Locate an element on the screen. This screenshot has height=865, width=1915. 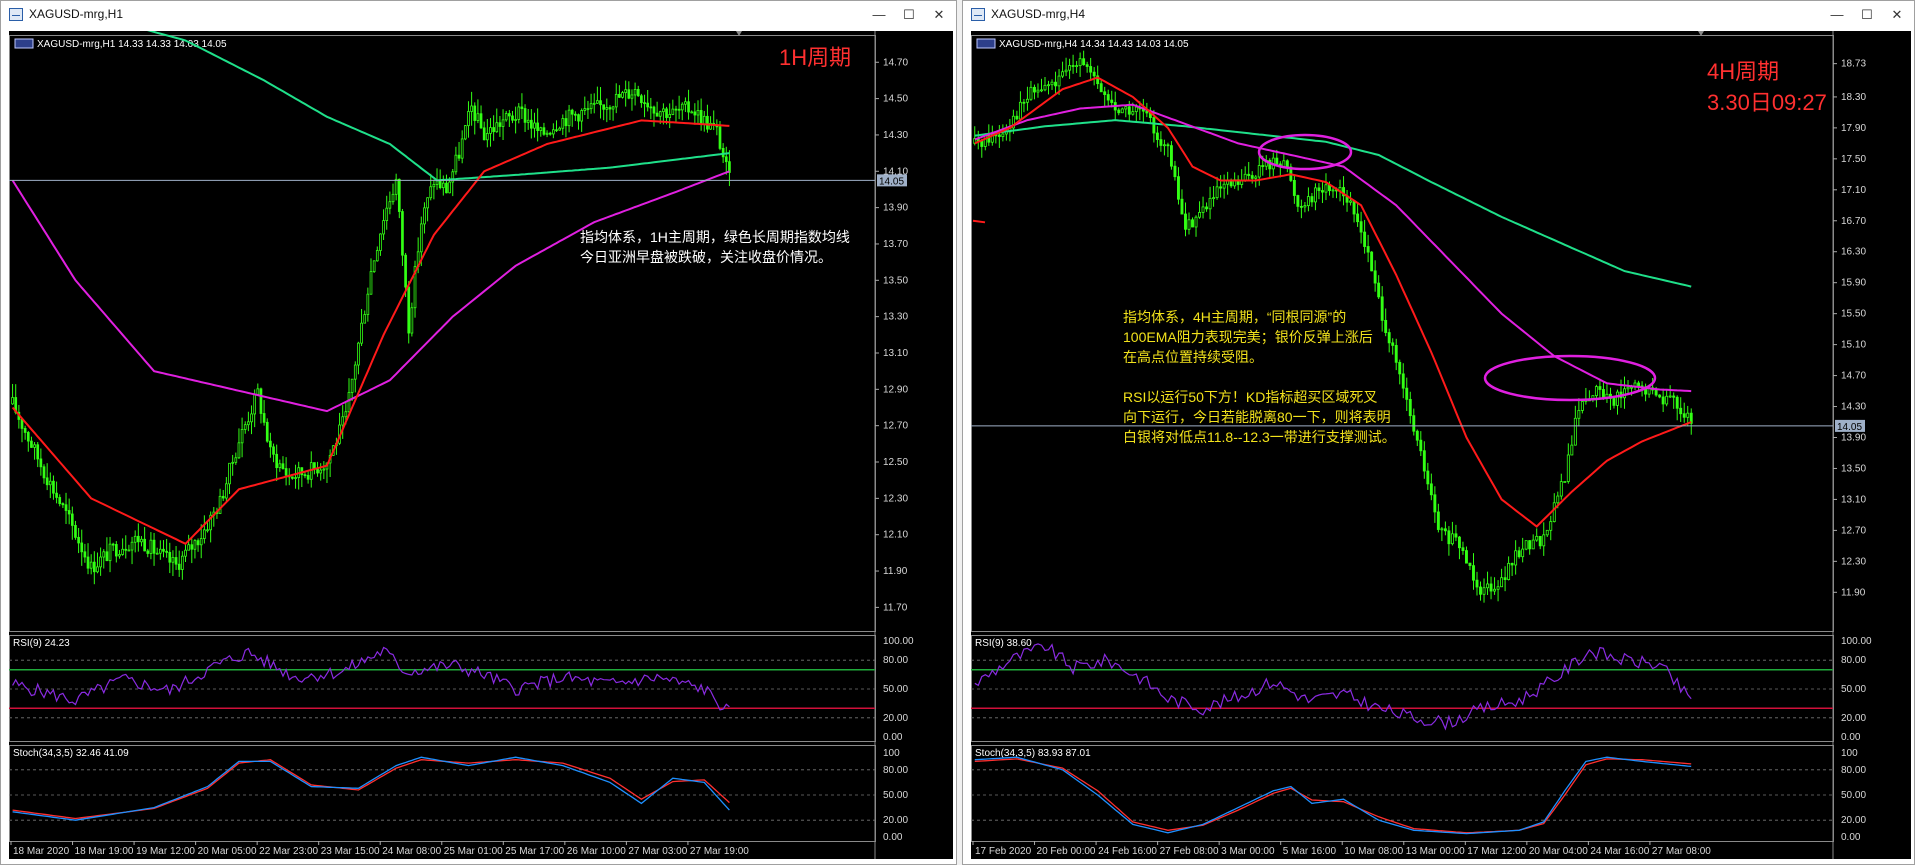
symbol-flag-icon is located at coordinates (986, 43).